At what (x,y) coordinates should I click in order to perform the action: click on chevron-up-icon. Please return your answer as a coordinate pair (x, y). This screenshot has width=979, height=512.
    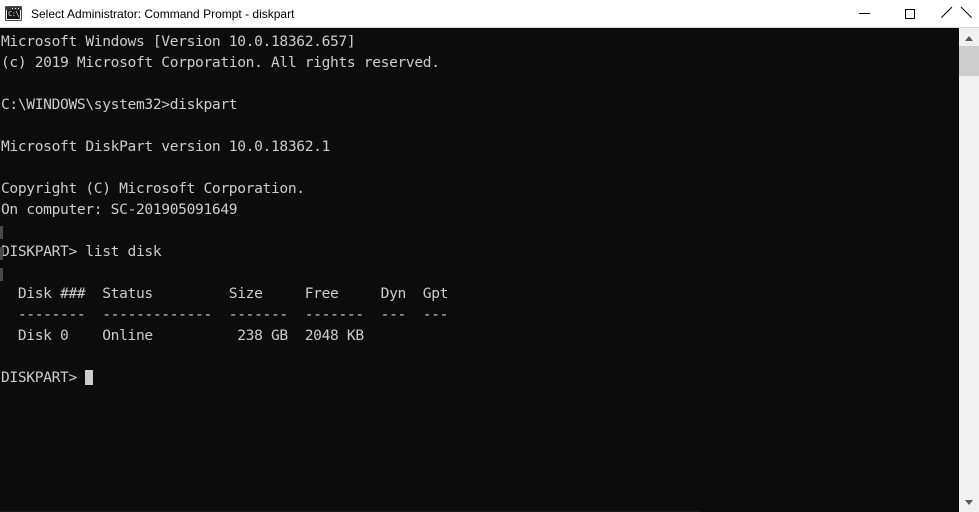
    Looking at the image, I should click on (969, 38).